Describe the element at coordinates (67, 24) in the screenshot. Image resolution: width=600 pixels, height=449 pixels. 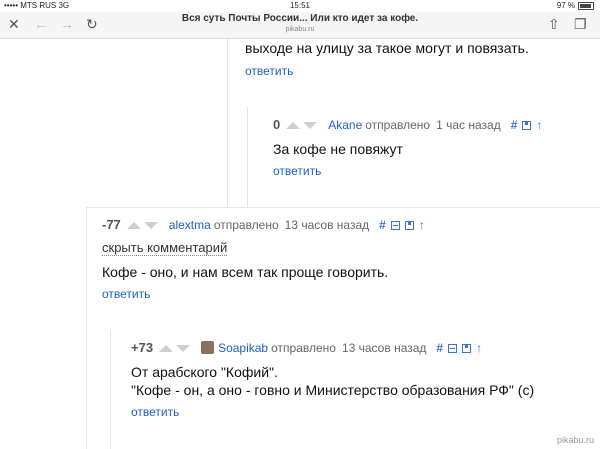
I see `forward-icon: →` at that location.